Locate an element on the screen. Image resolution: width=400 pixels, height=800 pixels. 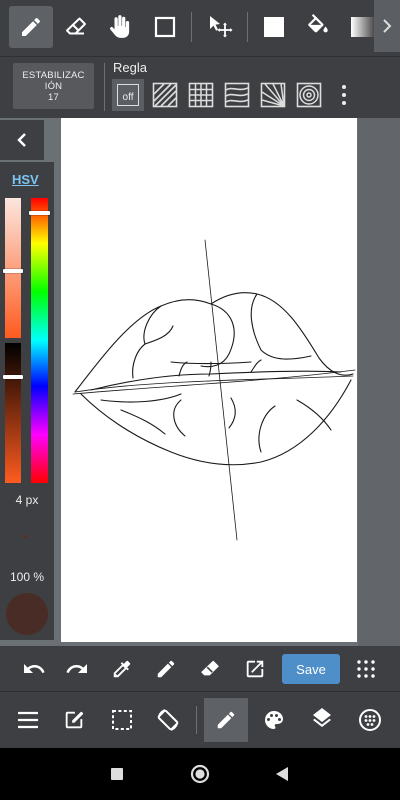
gradient-icon is located at coordinates (363, 27).